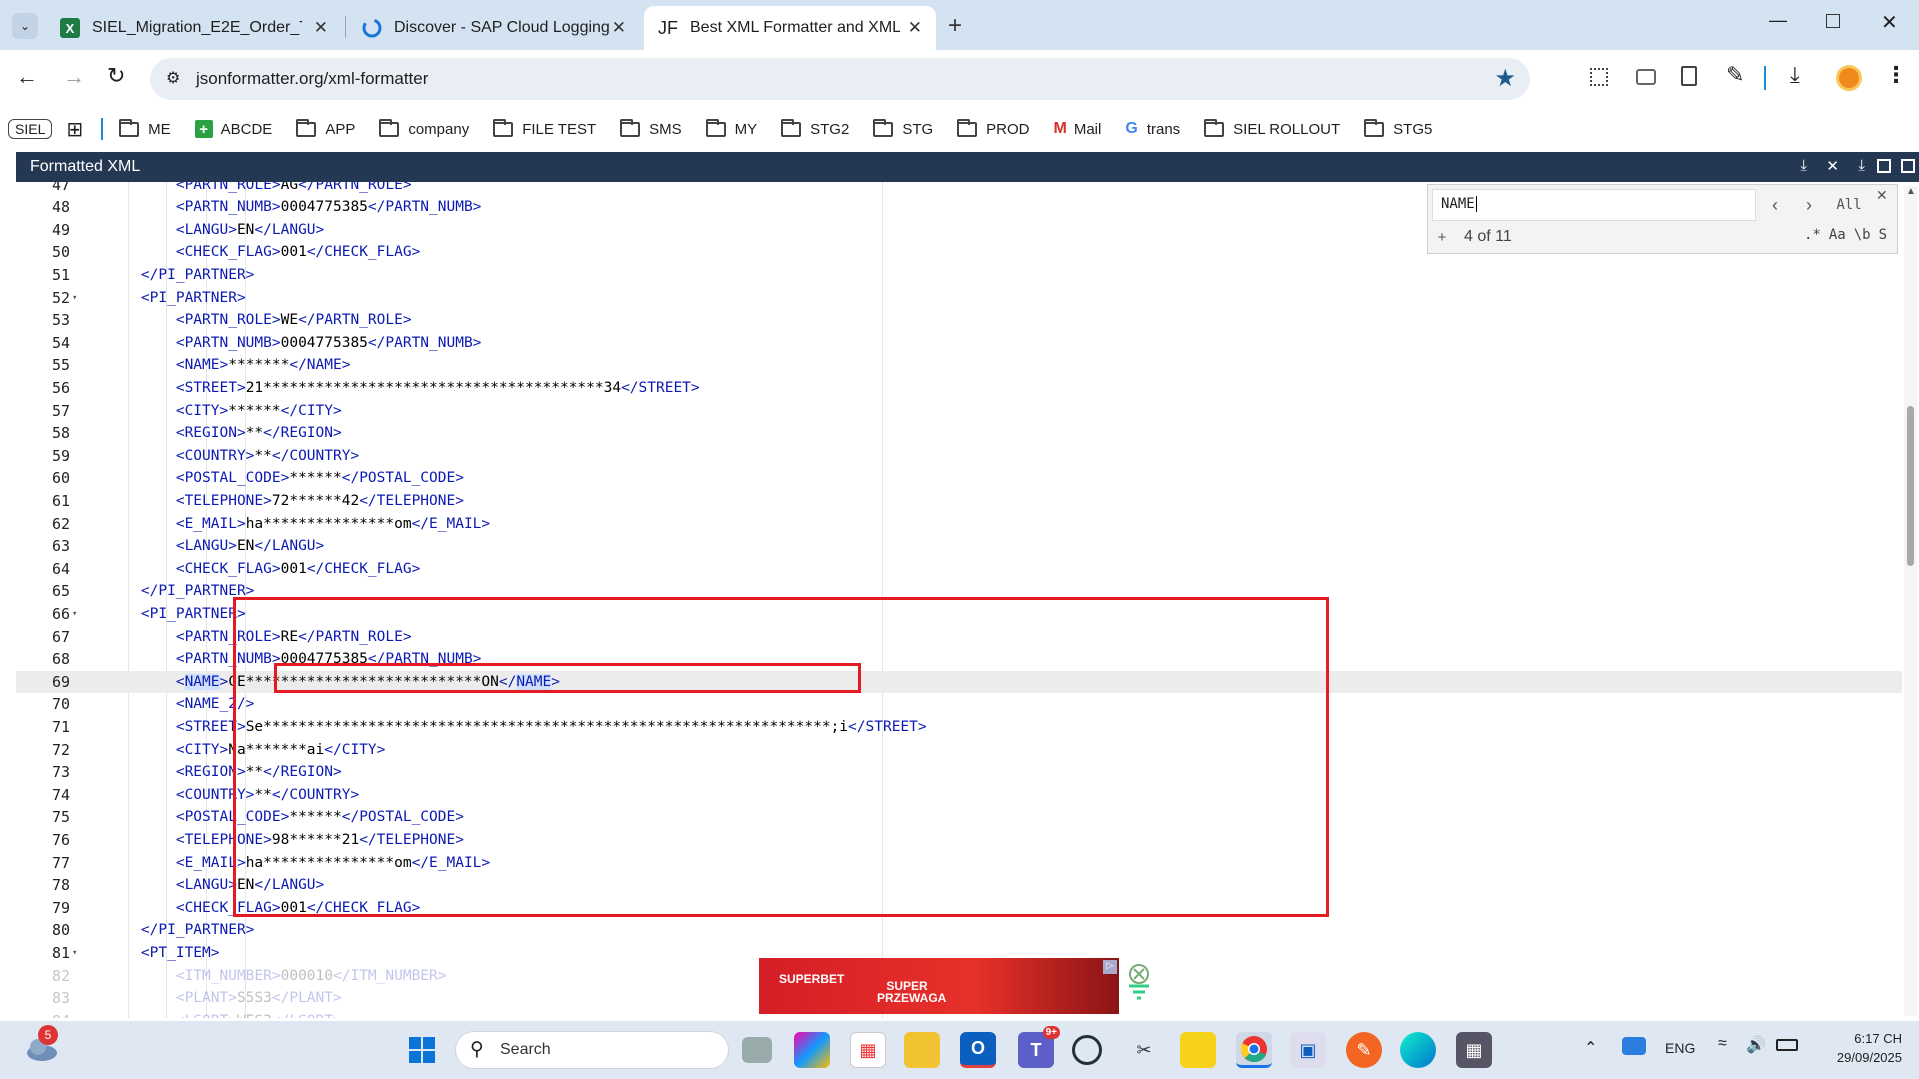  Describe the element at coordinates (1837, 235) in the screenshot. I see `case-sensitive-toggle: Aa` at that location.